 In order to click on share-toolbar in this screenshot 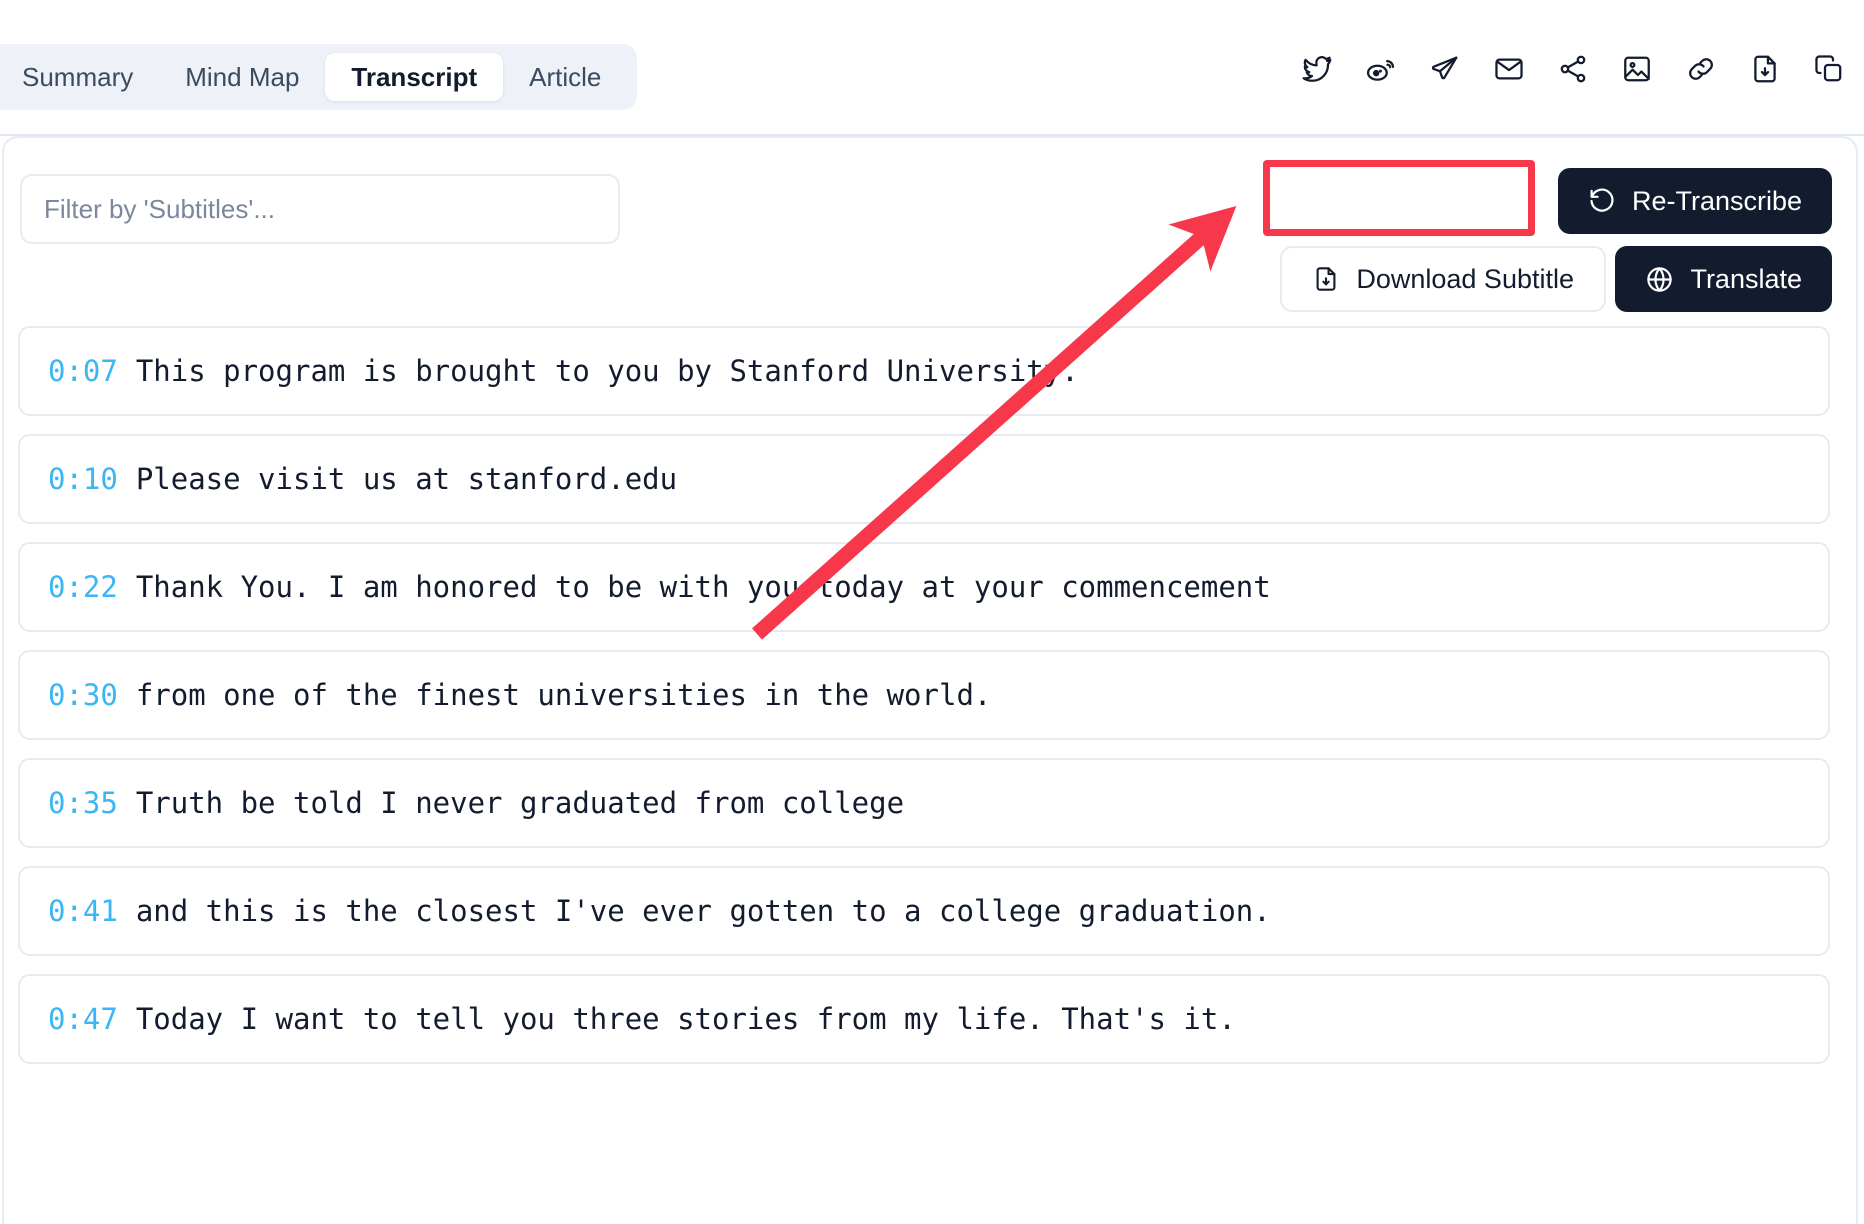, I will do `click(1573, 69)`.